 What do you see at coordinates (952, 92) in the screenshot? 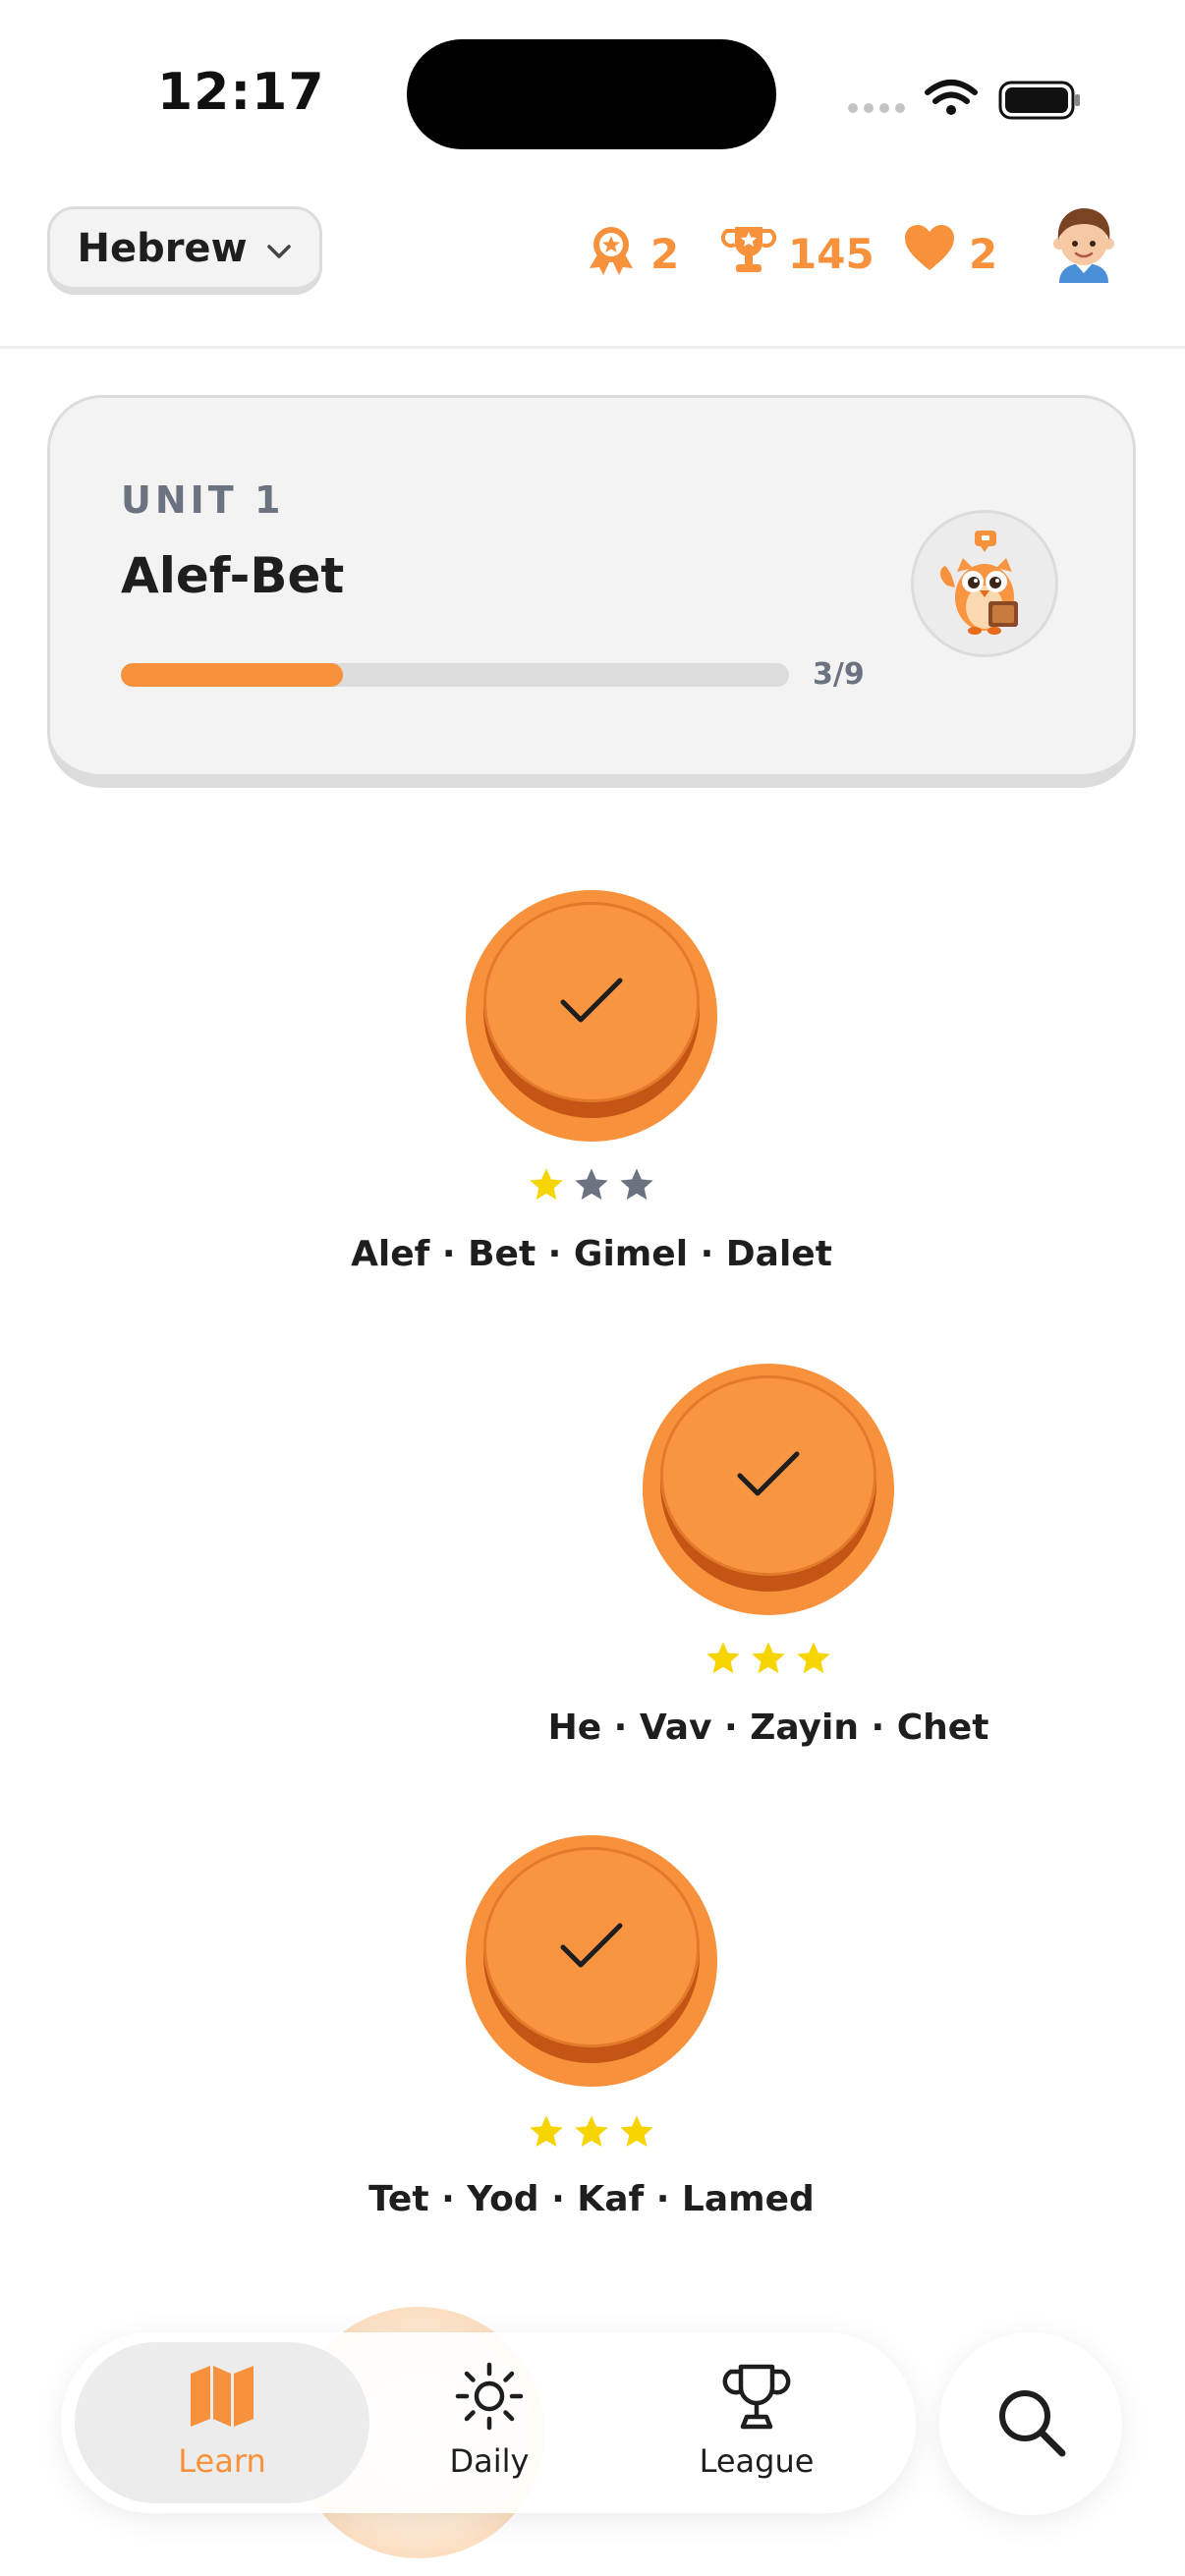
I see `wifi-icon` at bounding box center [952, 92].